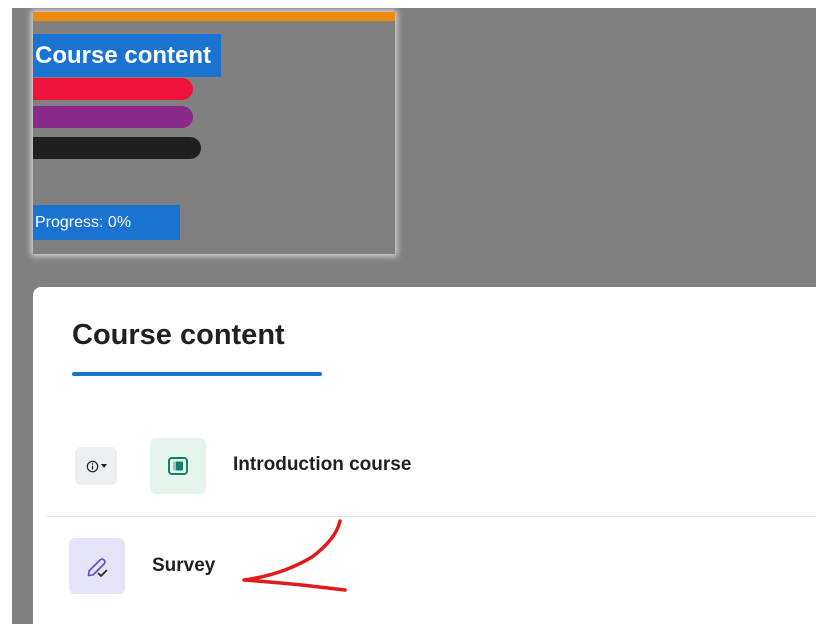  What do you see at coordinates (113, 117) in the screenshot?
I see `course-card-bar-purple` at bounding box center [113, 117].